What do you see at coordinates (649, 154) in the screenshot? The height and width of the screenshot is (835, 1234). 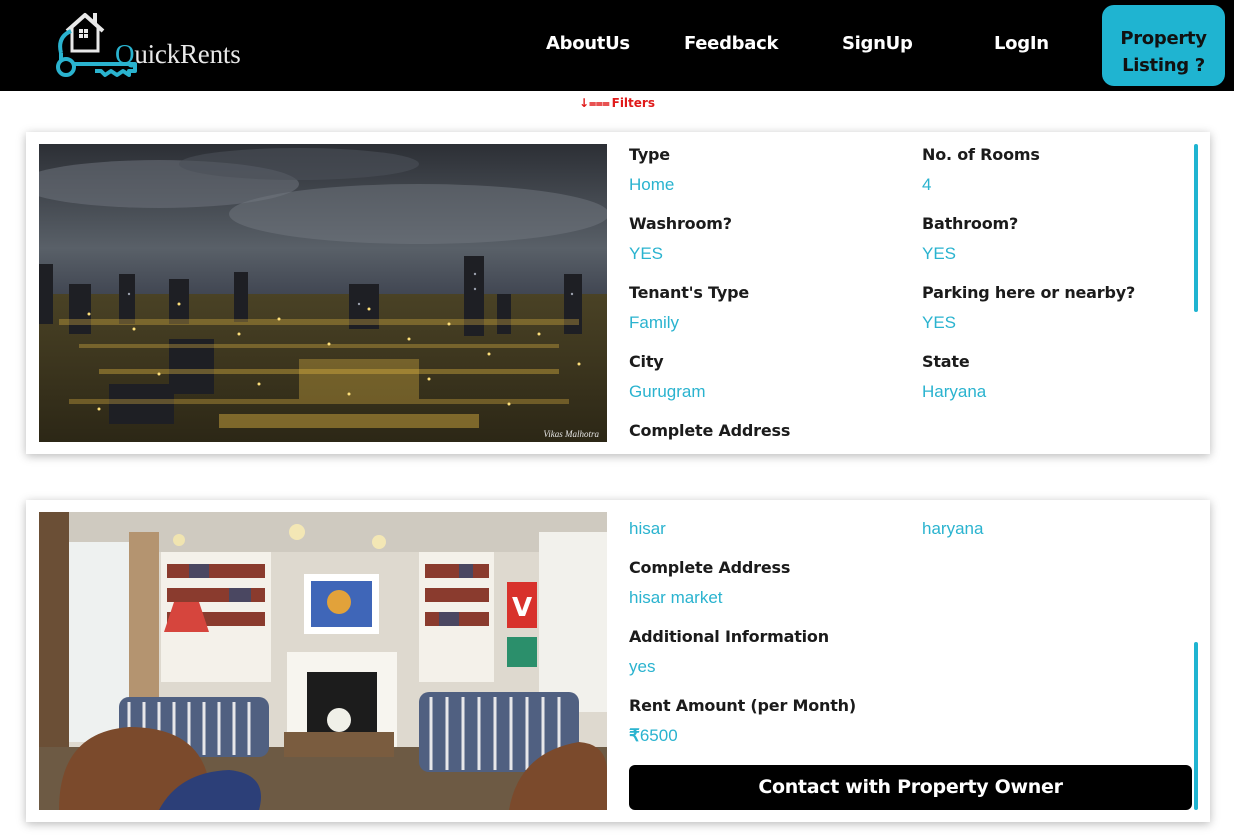 I see `type-label: Type` at bounding box center [649, 154].